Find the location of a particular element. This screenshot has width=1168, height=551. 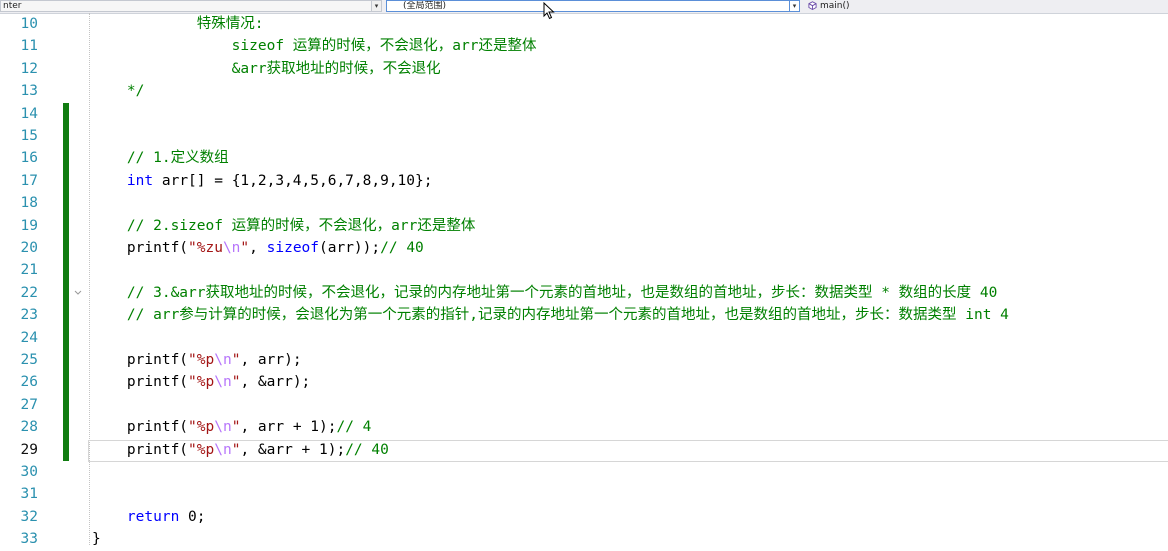

line-number: 33 is located at coordinates (29, 539).